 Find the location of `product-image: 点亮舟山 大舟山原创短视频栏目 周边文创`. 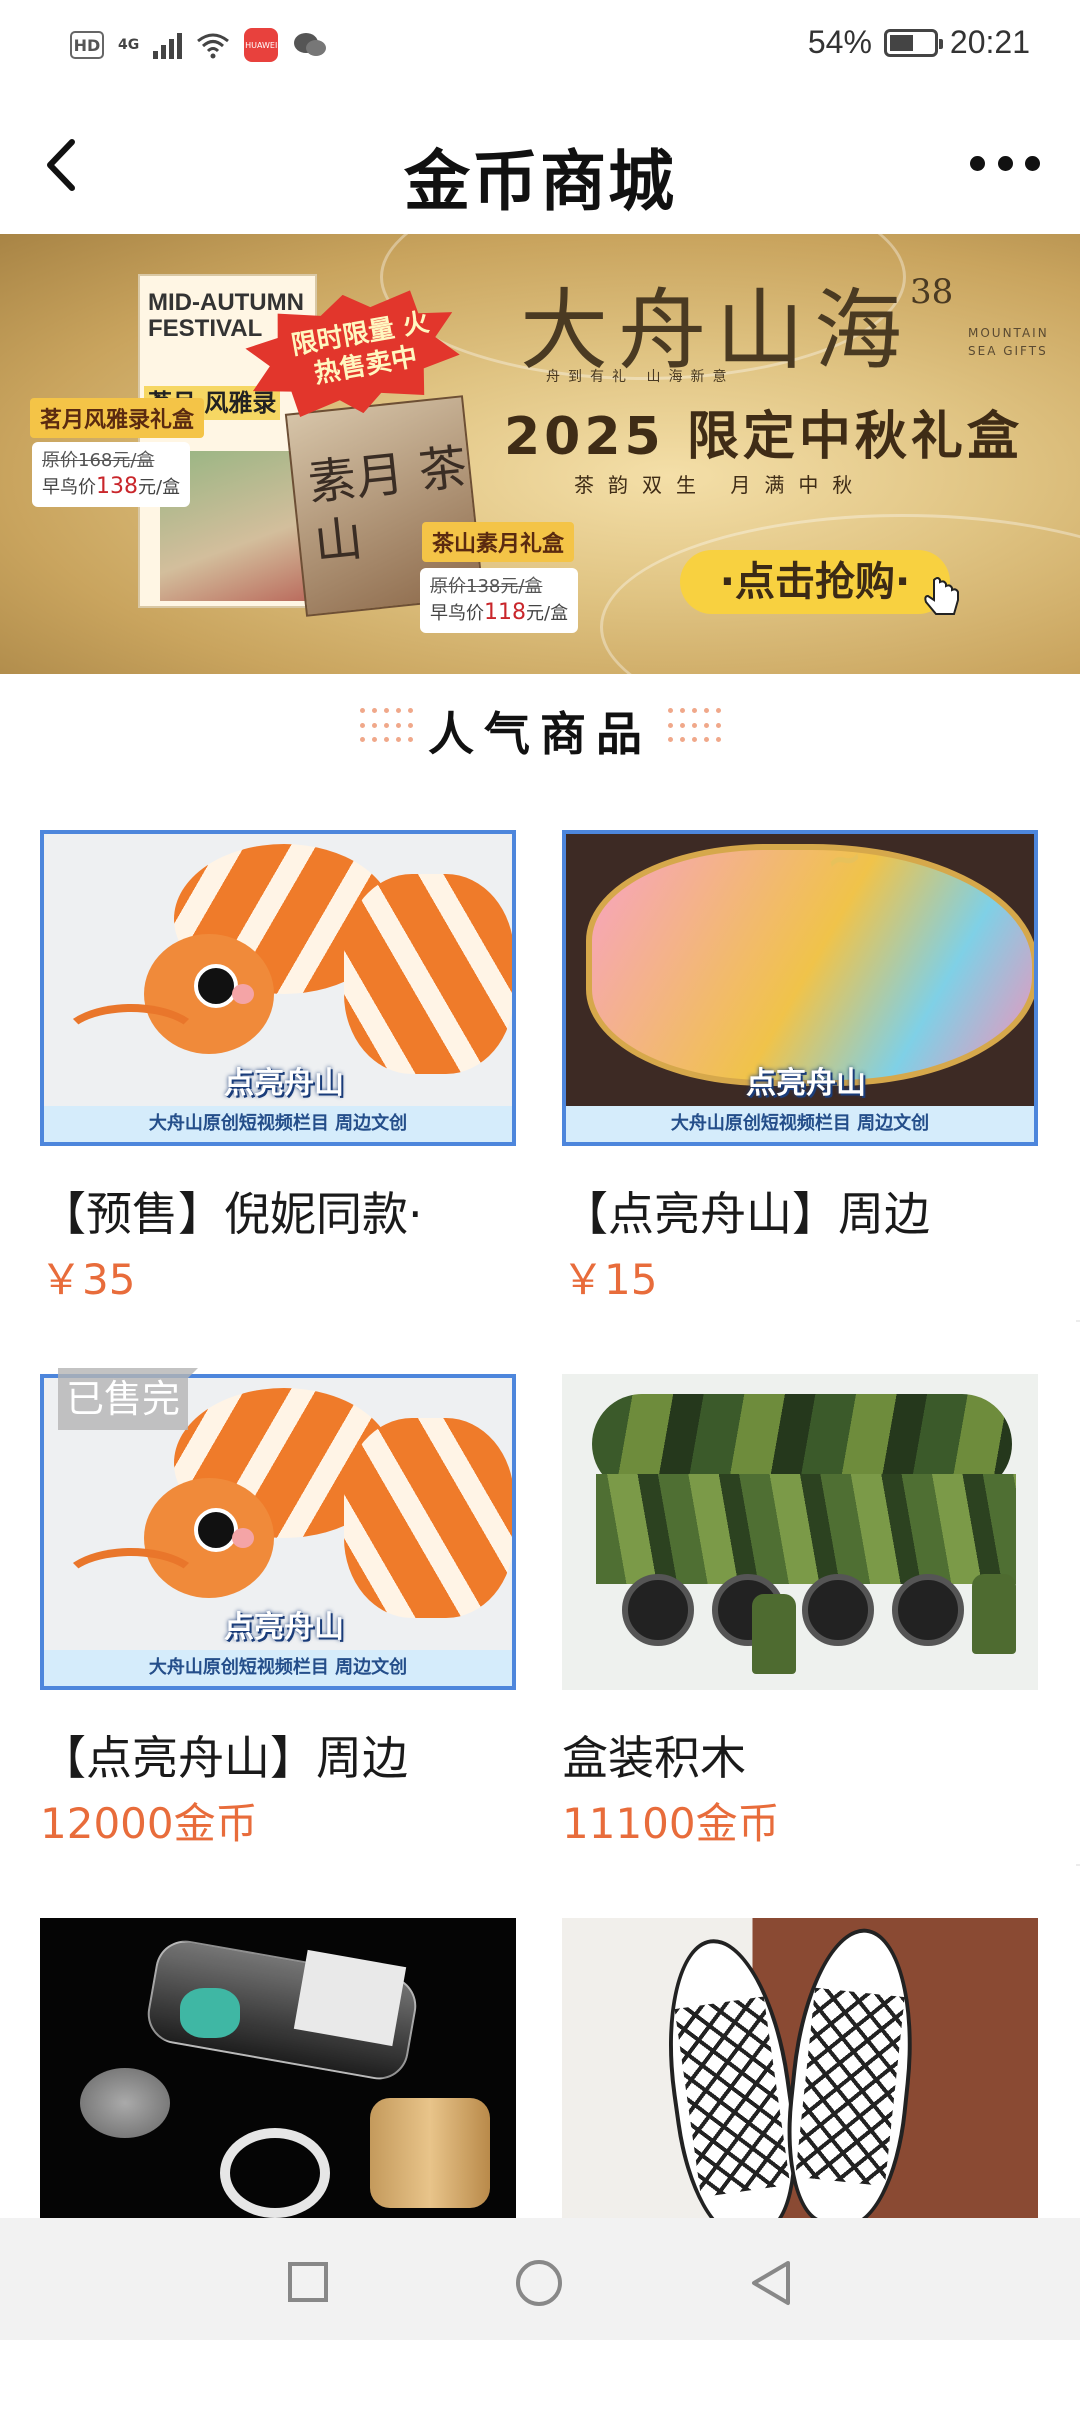

product-image: 点亮舟山 大舟山原创短视频栏目 周边文创 is located at coordinates (278, 988).